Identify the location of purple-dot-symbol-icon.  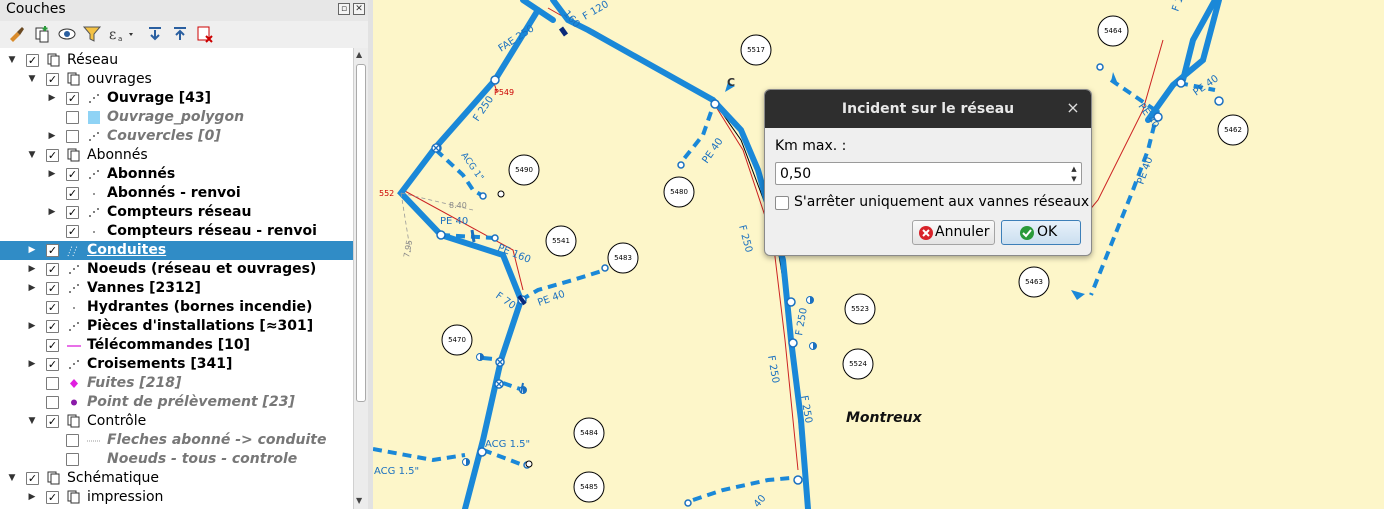
(74, 402).